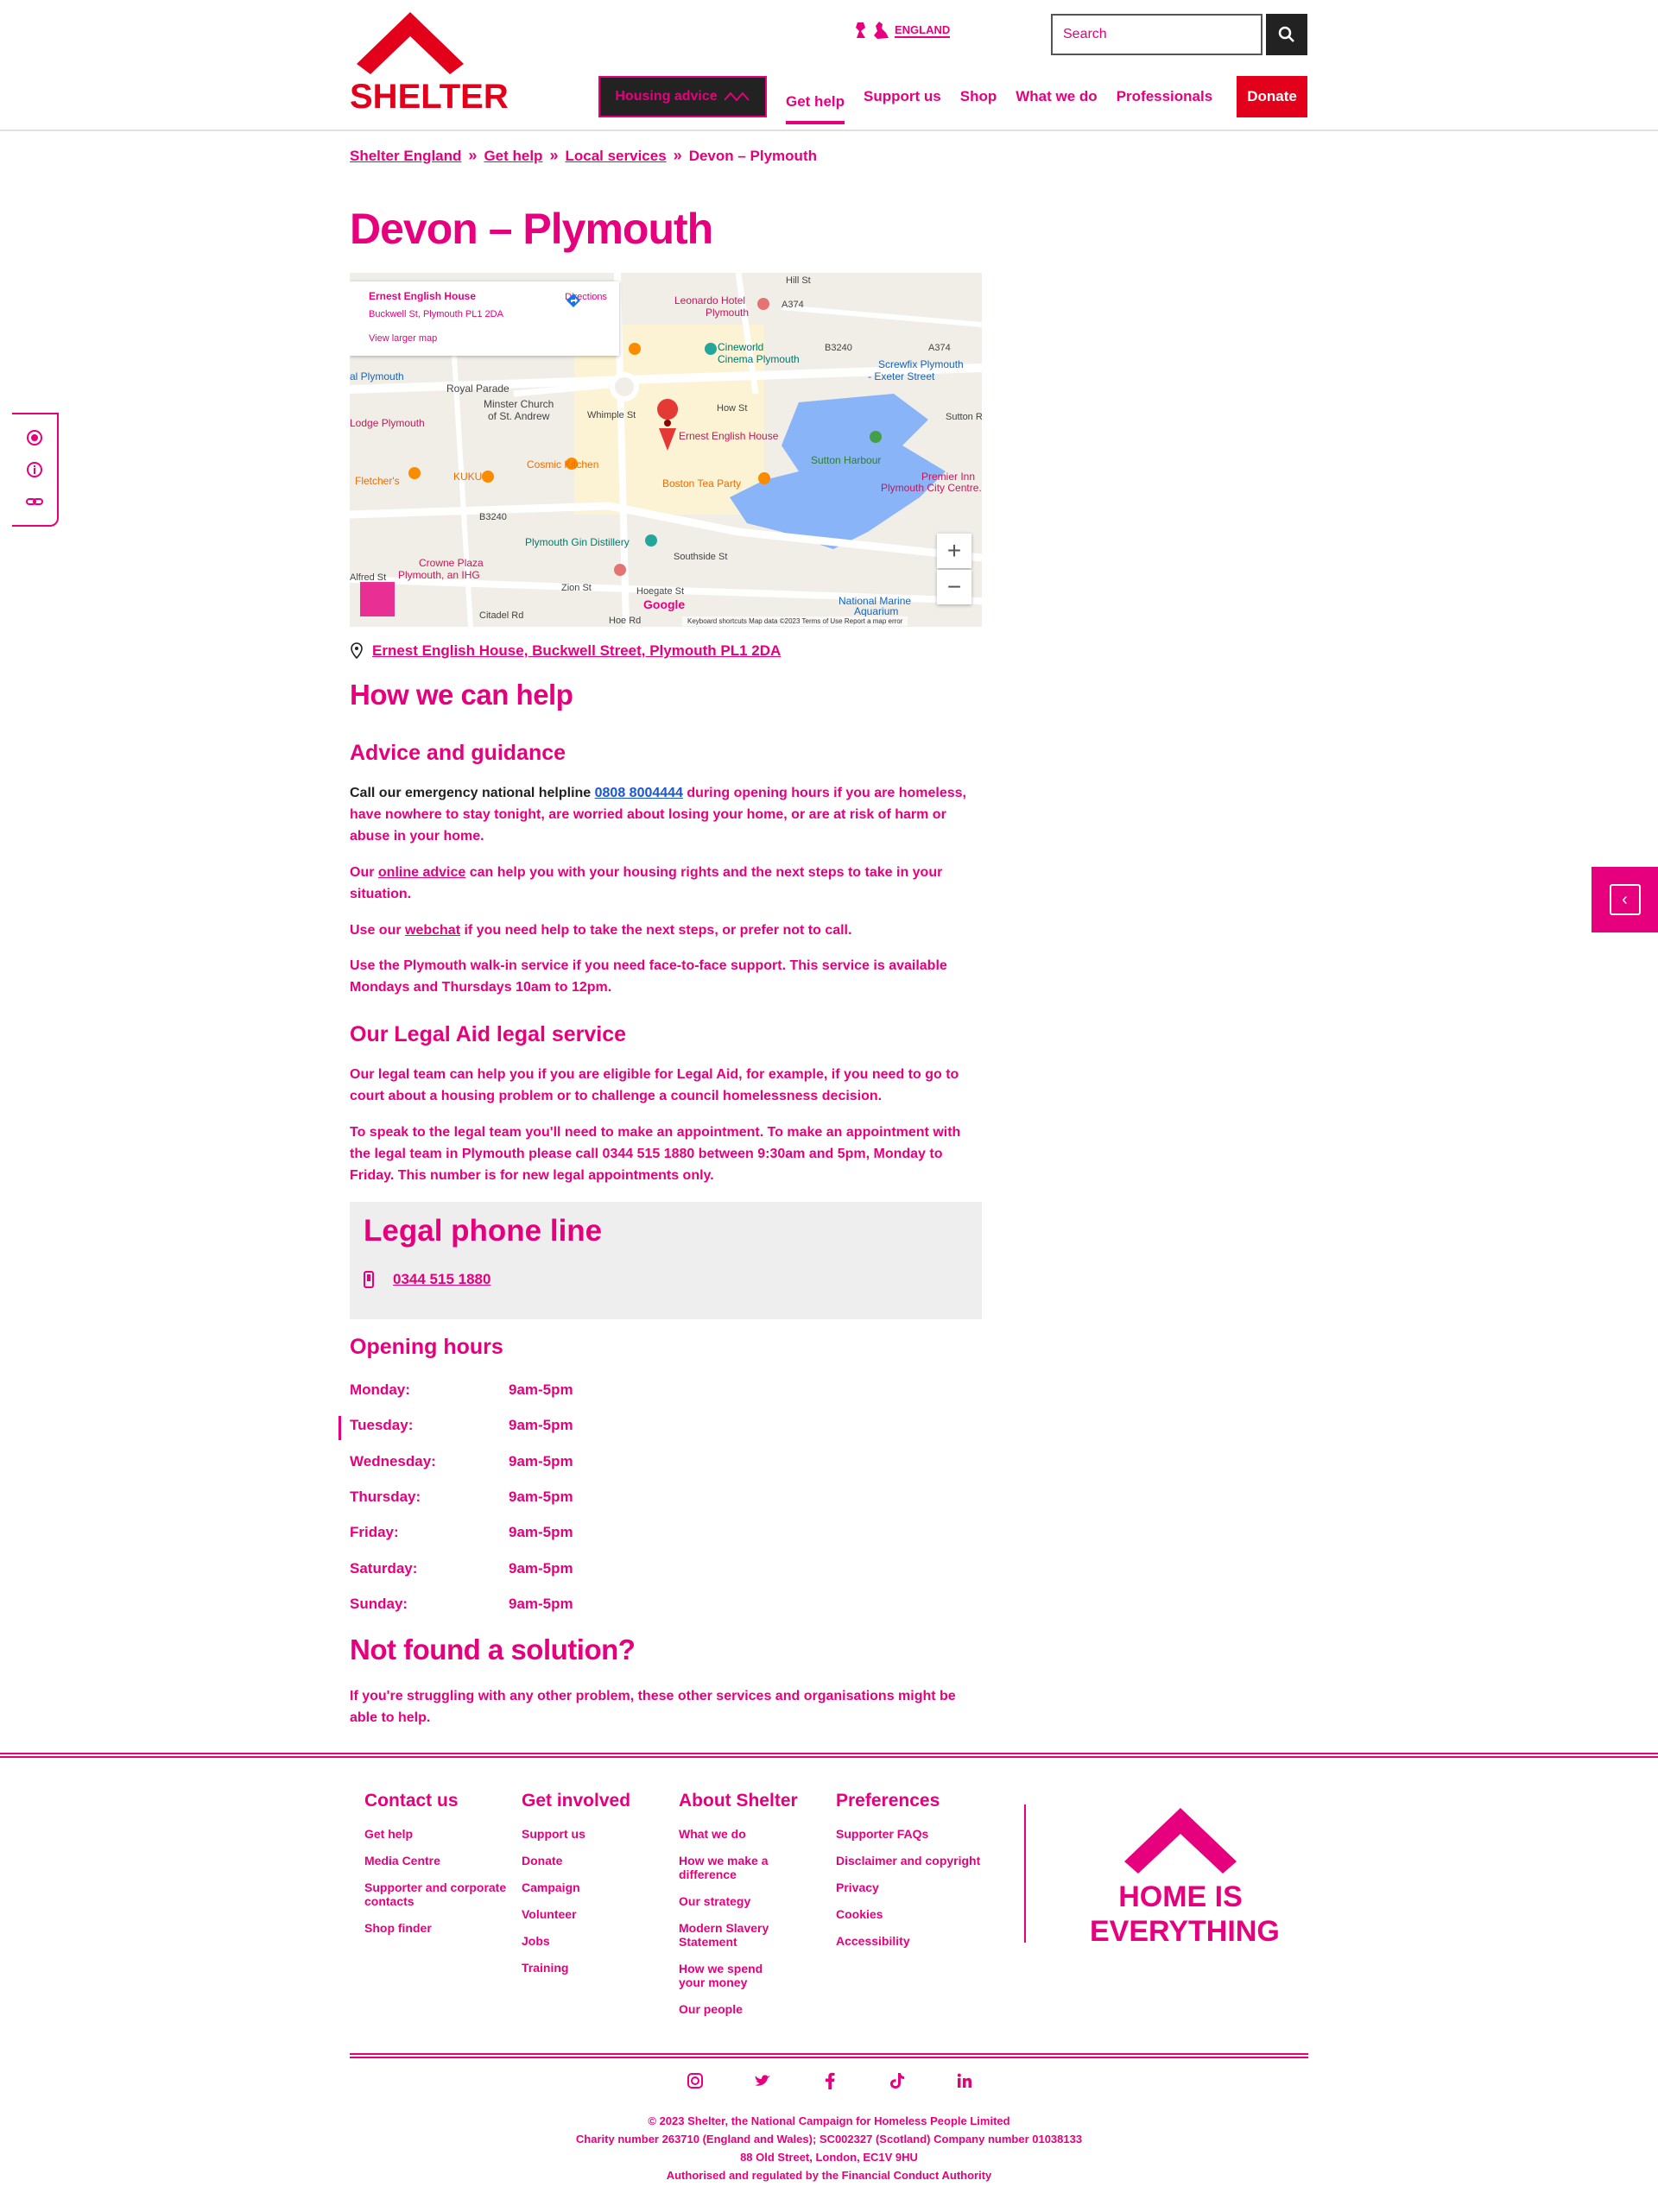 The height and width of the screenshot is (2212, 1658). Describe the element at coordinates (846, 460) in the screenshot. I see `svg-text: Sutton Harbour` at that location.